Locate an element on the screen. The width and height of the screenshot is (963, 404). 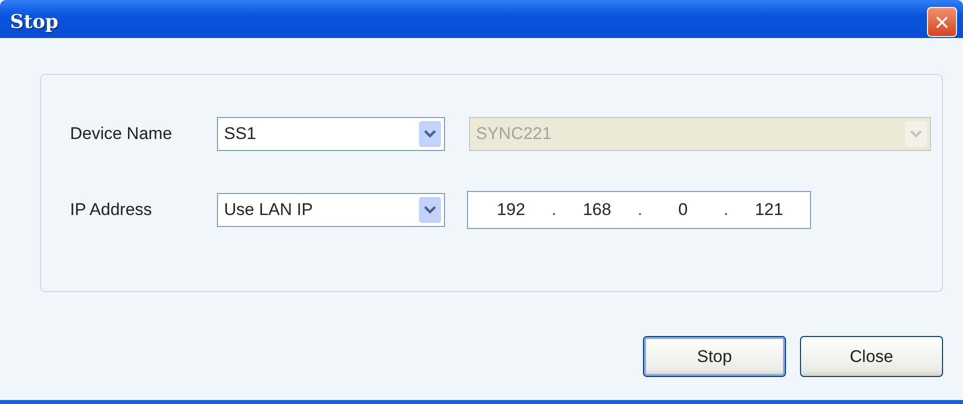
dropdown: SS1 is located at coordinates (331, 134).